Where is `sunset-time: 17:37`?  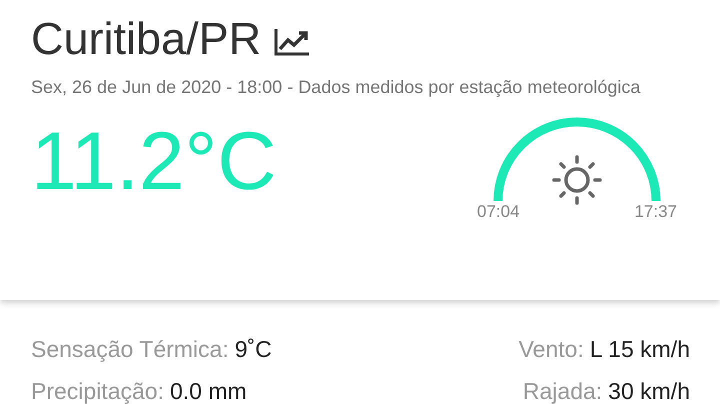 sunset-time: 17:37 is located at coordinates (655, 212).